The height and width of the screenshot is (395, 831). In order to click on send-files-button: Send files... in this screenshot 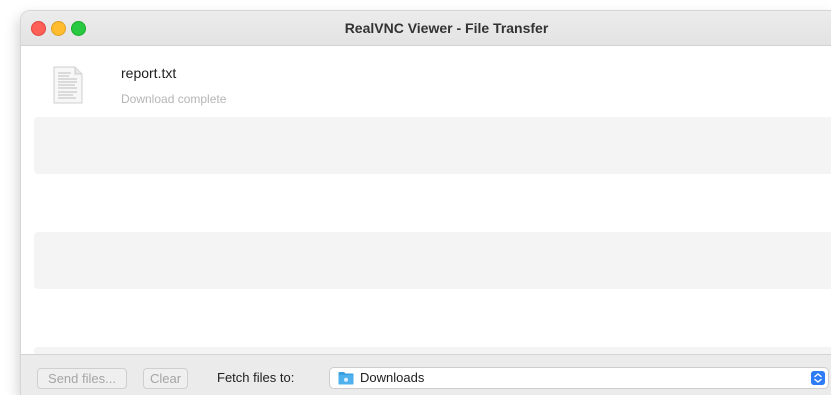, I will do `click(82, 378)`.